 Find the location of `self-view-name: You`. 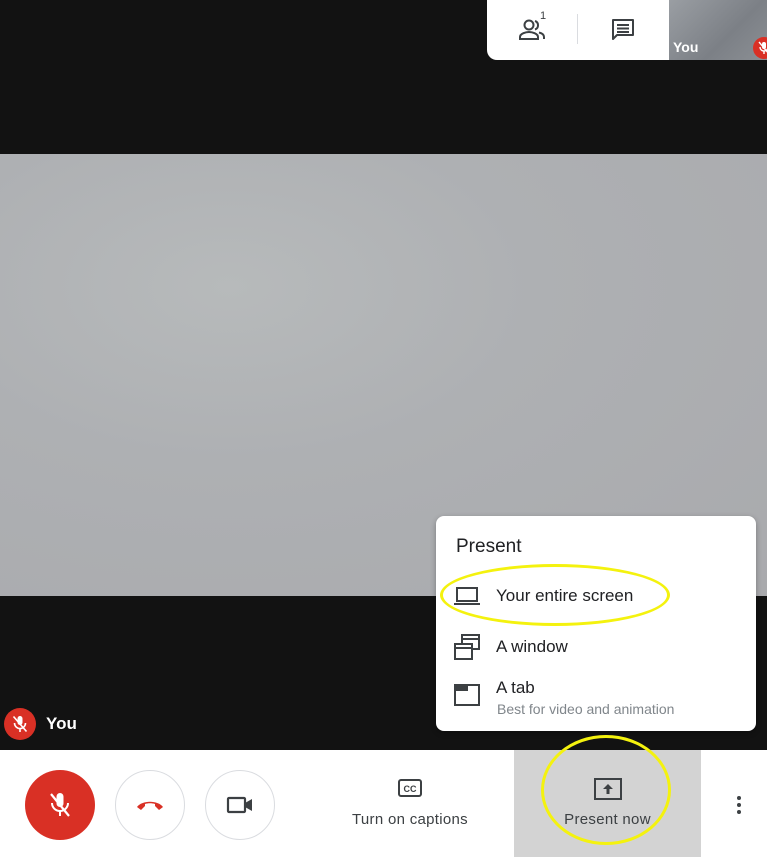

self-view-name: You is located at coordinates (686, 47).